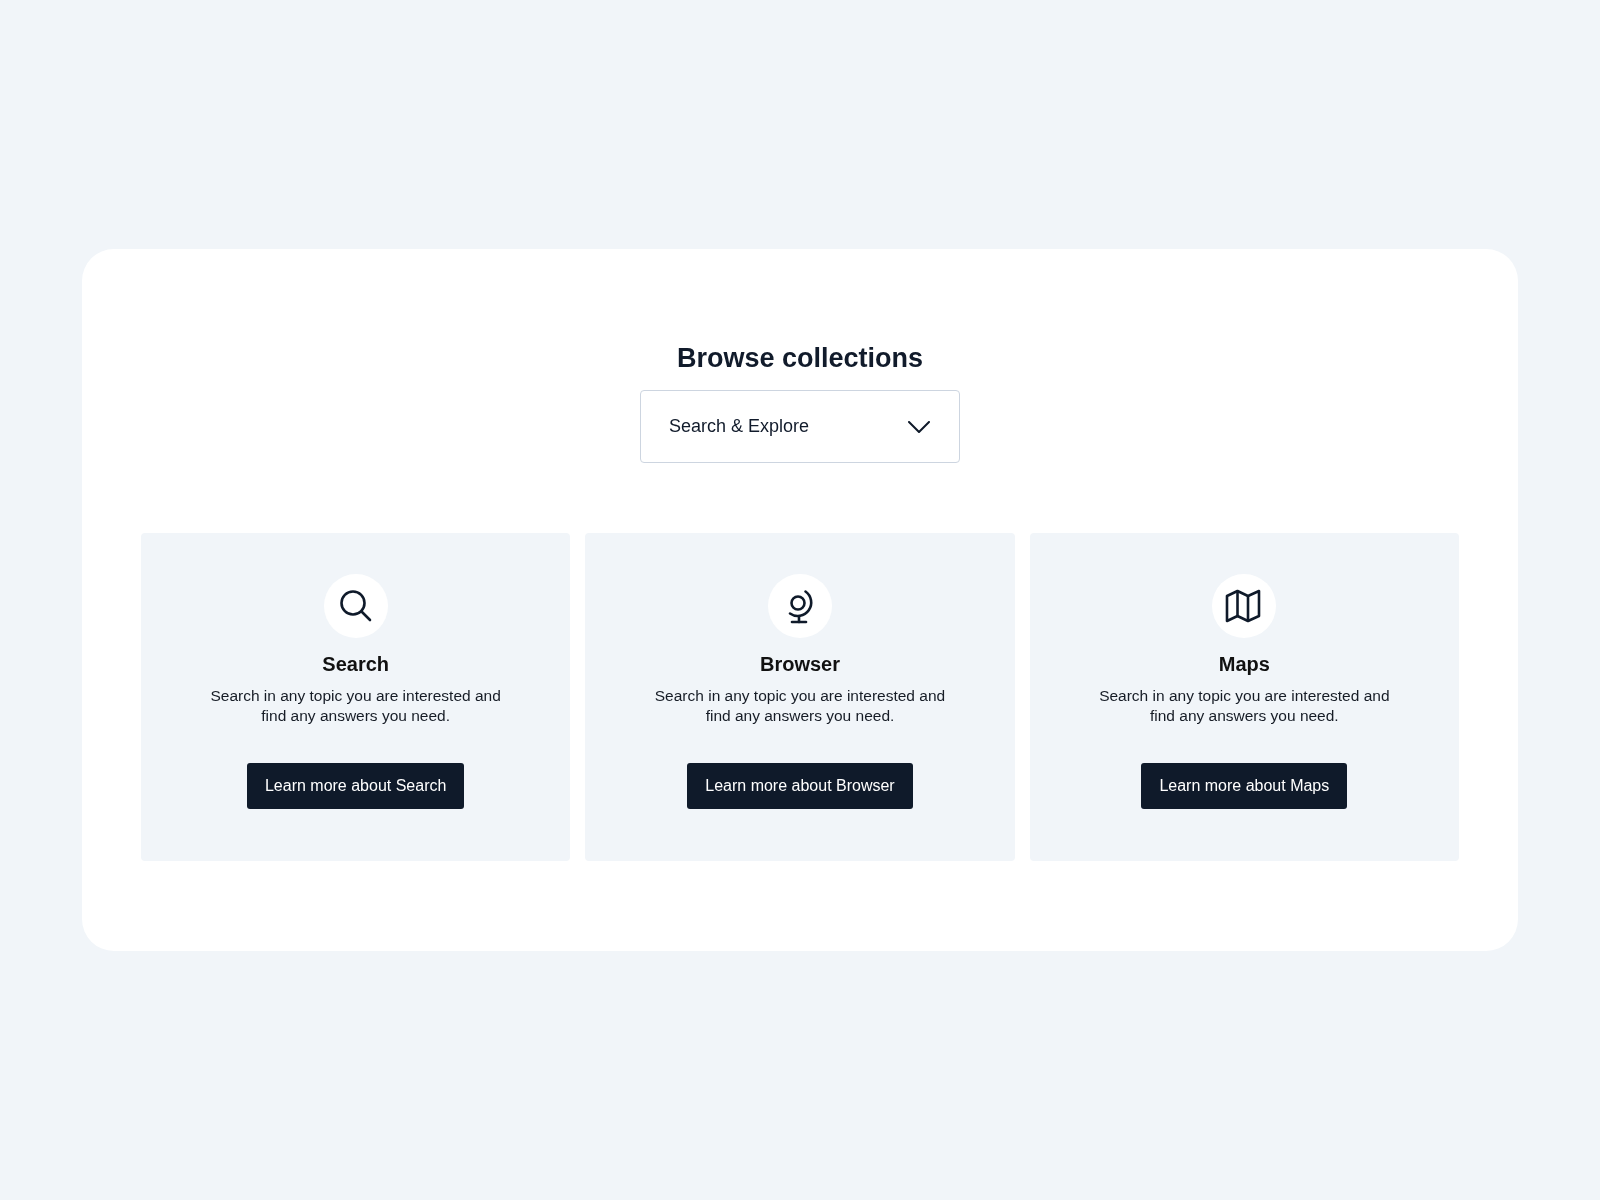 The width and height of the screenshot is (1600, 1200). I want to click on learn-more-button: Learn more about Maps, so click(1244, 786).